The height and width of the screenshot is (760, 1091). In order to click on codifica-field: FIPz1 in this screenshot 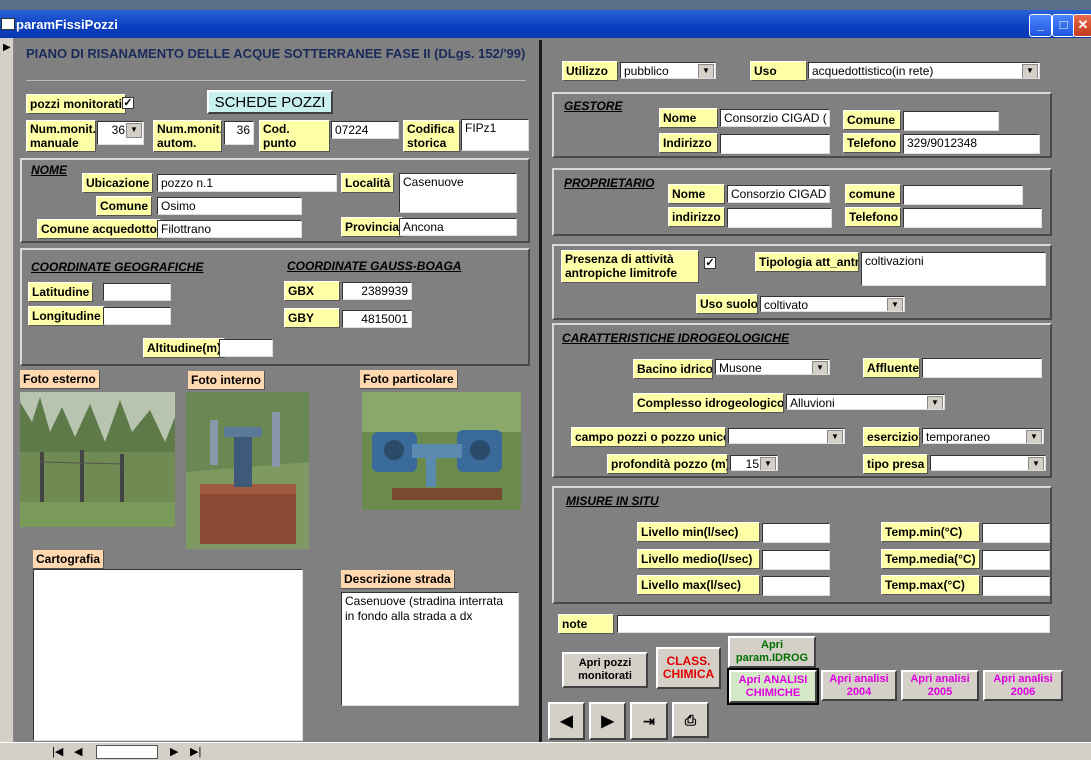, I will do `click(495, 135)`.